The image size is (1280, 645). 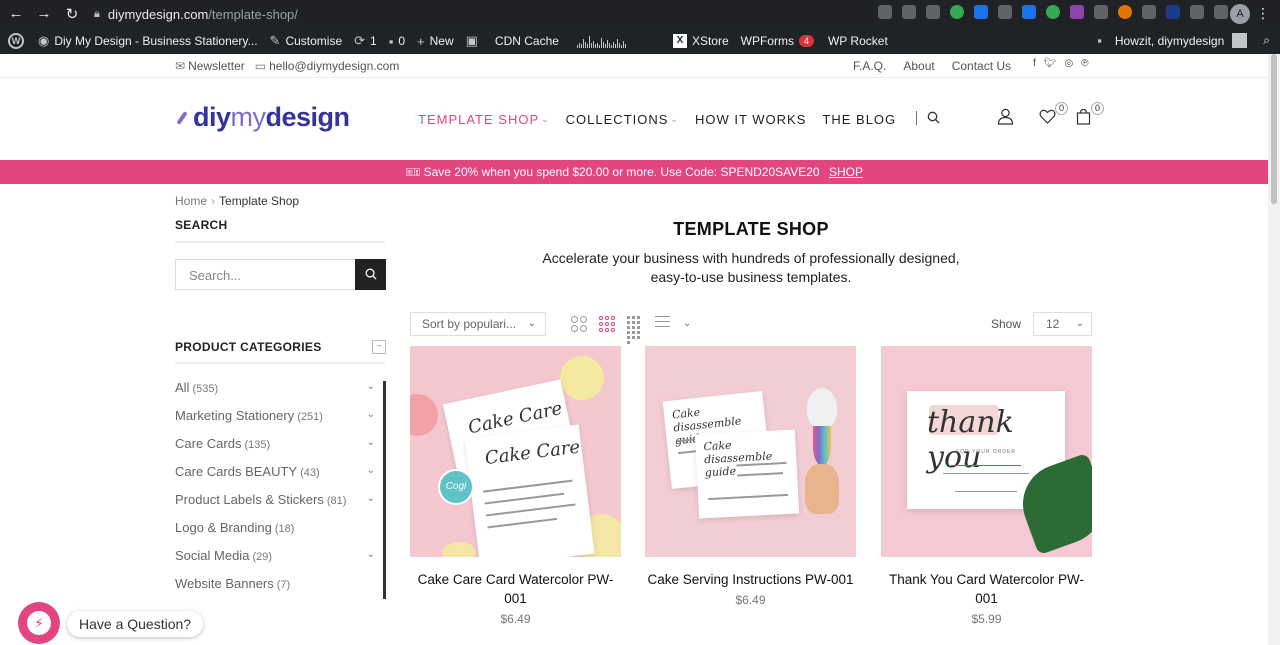 What do you see at coordinates (334, 66) in the screenshot?
I see `email-label: hello@diymydesign.com` at bounding box center [334, 66].